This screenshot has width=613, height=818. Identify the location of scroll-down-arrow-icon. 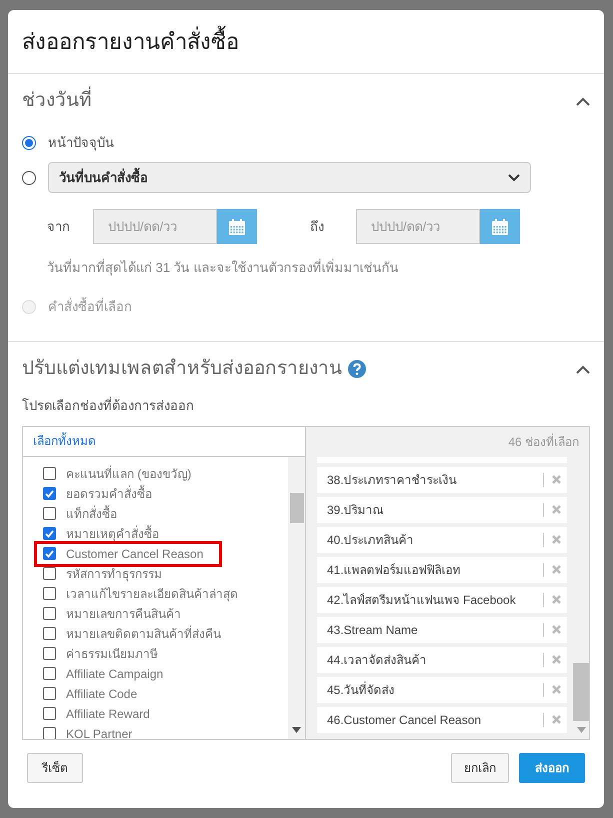
(296, 729).